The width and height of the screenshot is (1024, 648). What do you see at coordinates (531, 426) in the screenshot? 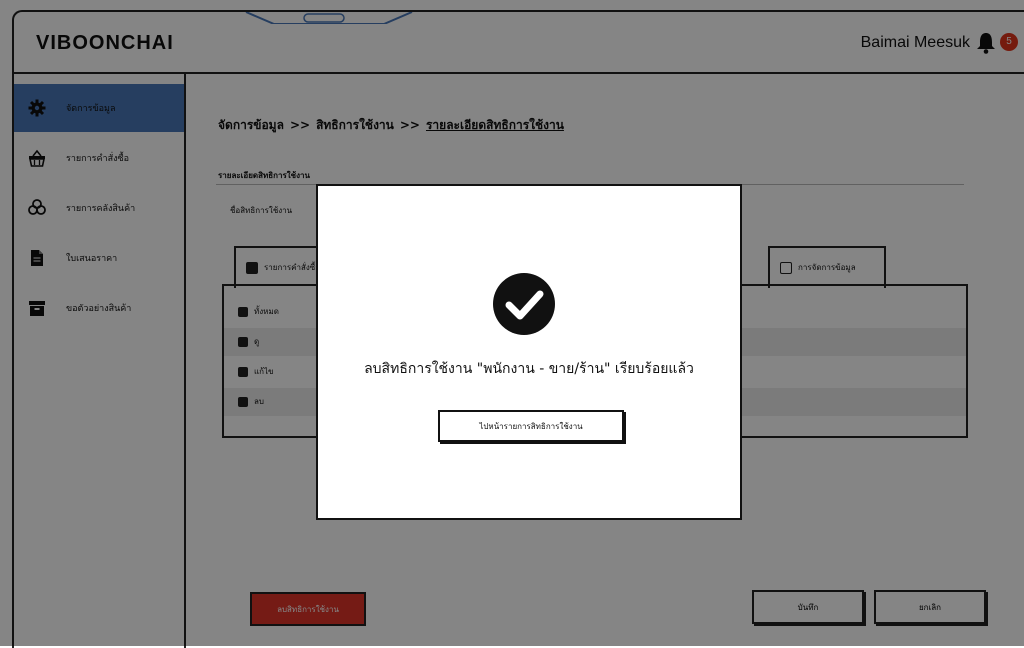
I see `go-to-permission-list-button: ไปหน้ารายการสิทธิการใช้งาน` at bounding box center [531, 426].